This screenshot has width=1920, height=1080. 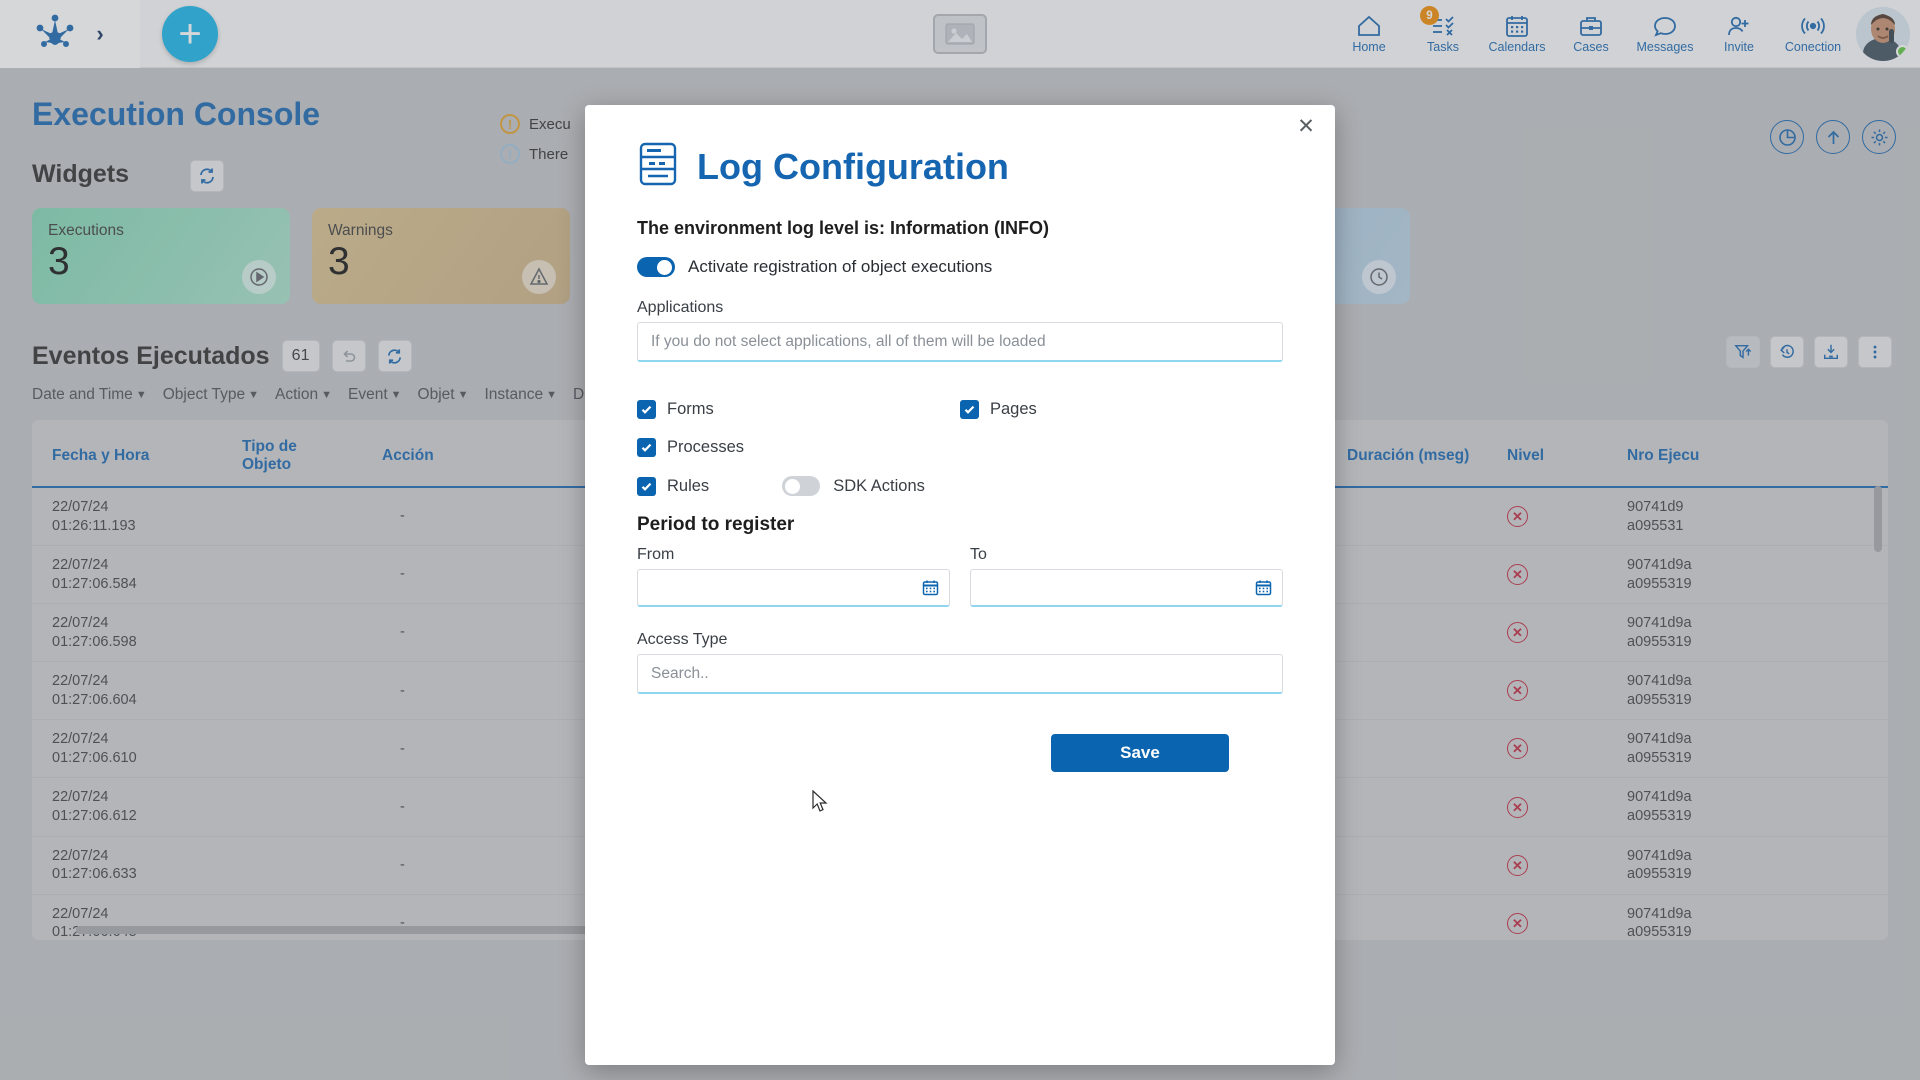 I want to click on checkbox-pages: Pages, so click(x=1121, y=409).